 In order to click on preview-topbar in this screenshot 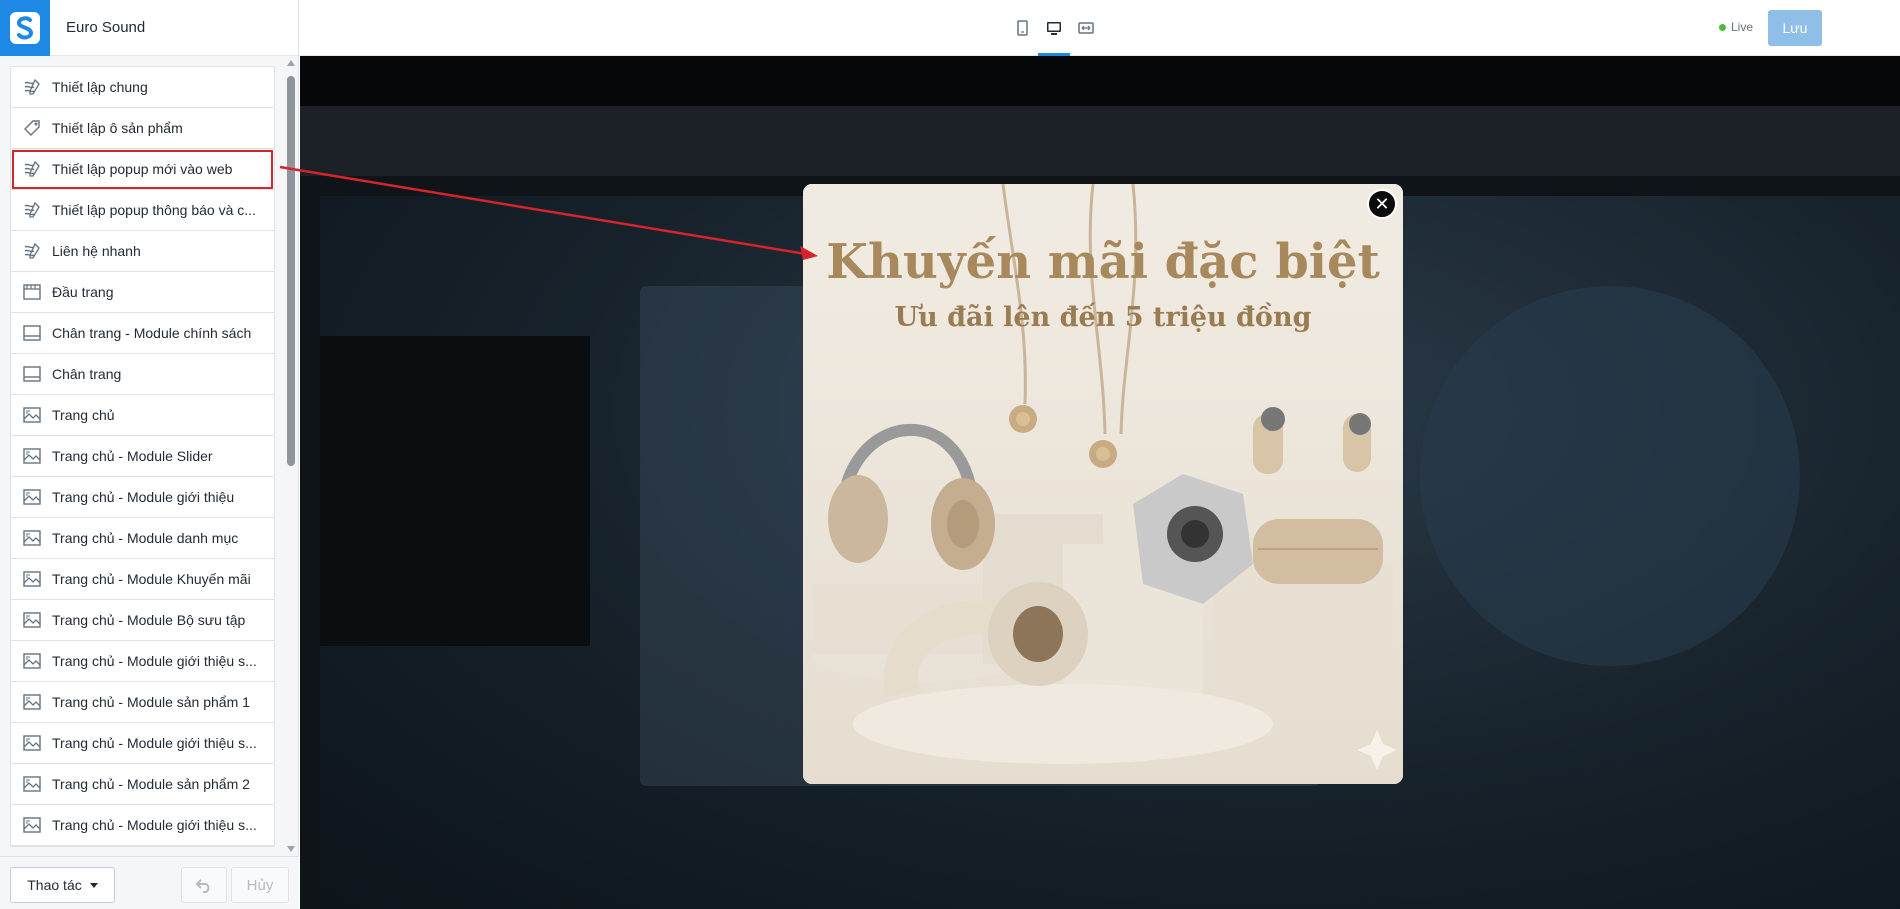, I will do `click(1100, 81)`.